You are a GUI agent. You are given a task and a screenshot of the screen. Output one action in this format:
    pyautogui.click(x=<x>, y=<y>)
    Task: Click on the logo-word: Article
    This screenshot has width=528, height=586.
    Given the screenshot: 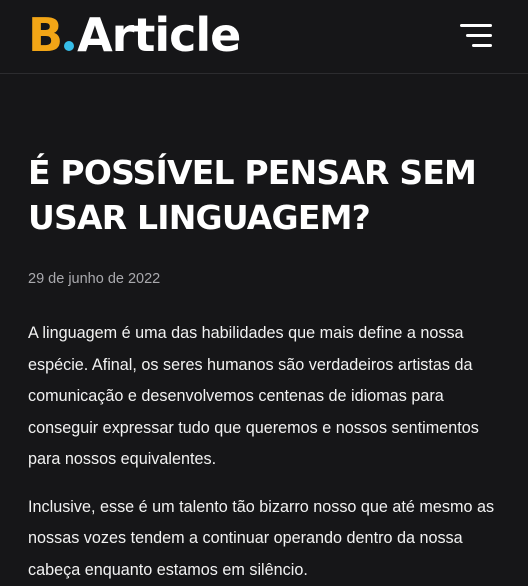 What is the action you would take?
    pyautogui.click(x=159, y=35)
    